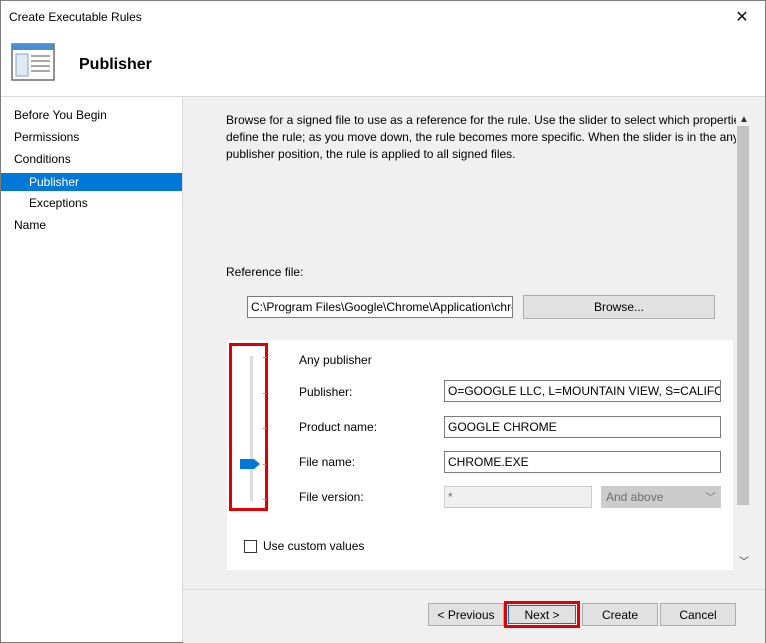  Describe the element at coordinates (327, 462) in the screenshot. I see `file-name-label: File name:` at that location.